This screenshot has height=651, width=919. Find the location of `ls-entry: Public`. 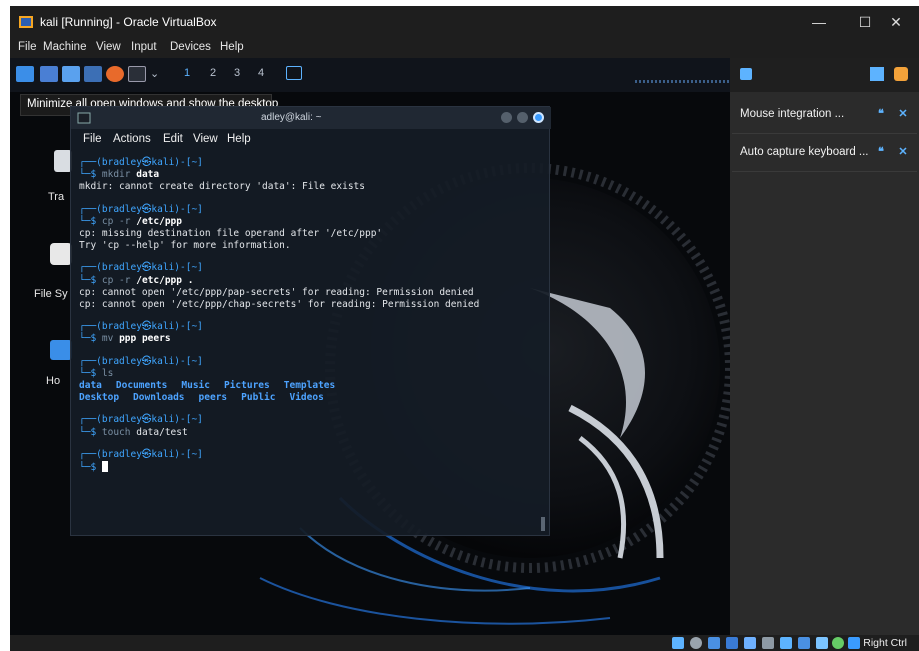

ls-entry: Public is located at coordinates (258, 398).